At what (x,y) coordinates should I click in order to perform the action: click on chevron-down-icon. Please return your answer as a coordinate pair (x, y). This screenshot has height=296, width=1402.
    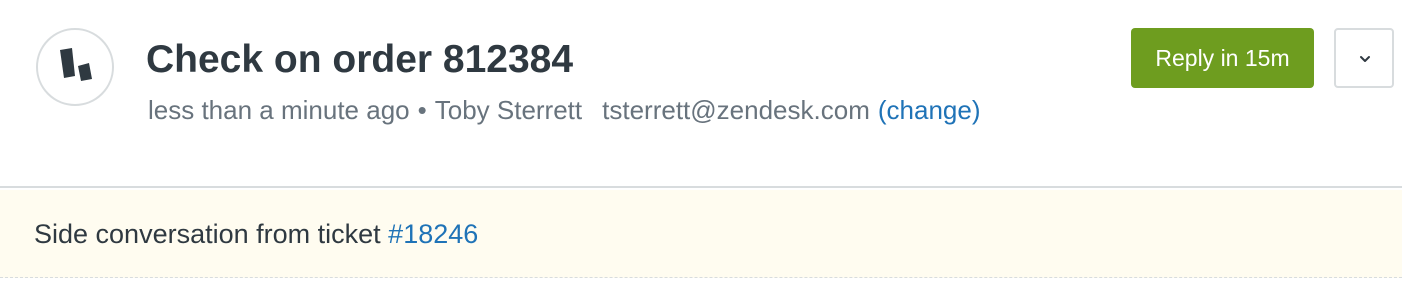
    Looking at the image, I should click on (1365, 59).